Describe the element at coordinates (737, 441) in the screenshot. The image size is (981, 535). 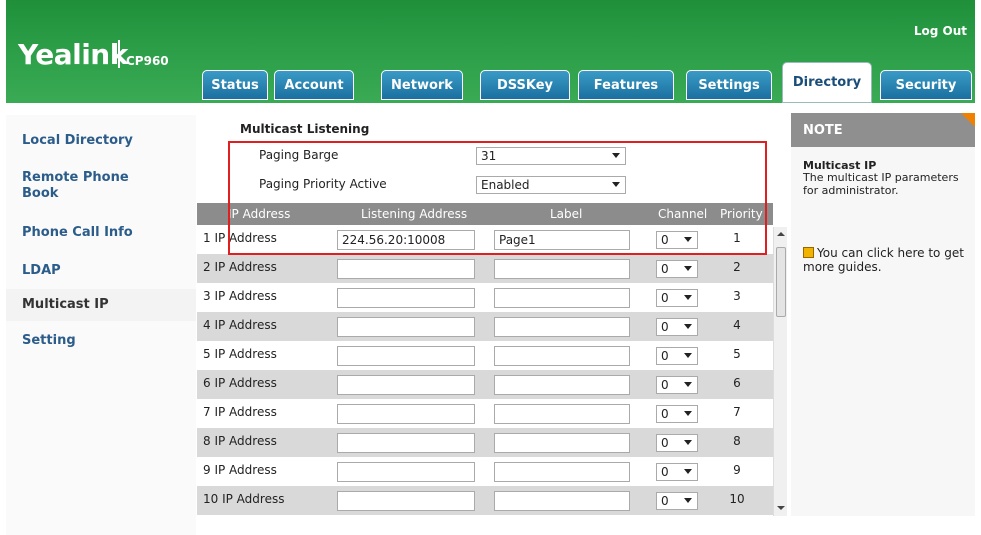
I see `priority-value: 8` at that location.